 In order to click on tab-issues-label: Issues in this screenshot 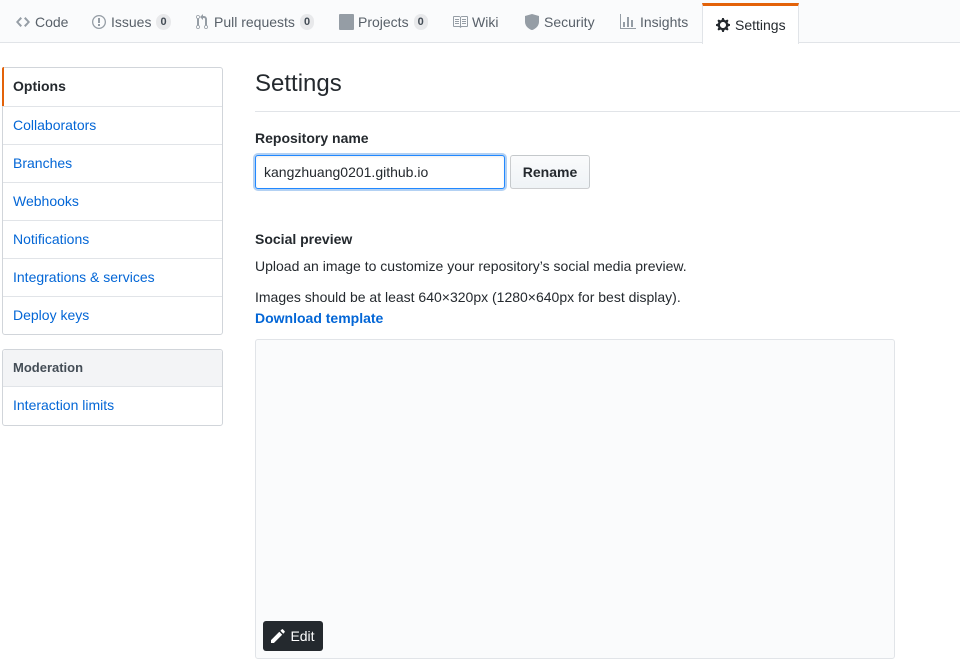, I will do `click(131, 21)`.